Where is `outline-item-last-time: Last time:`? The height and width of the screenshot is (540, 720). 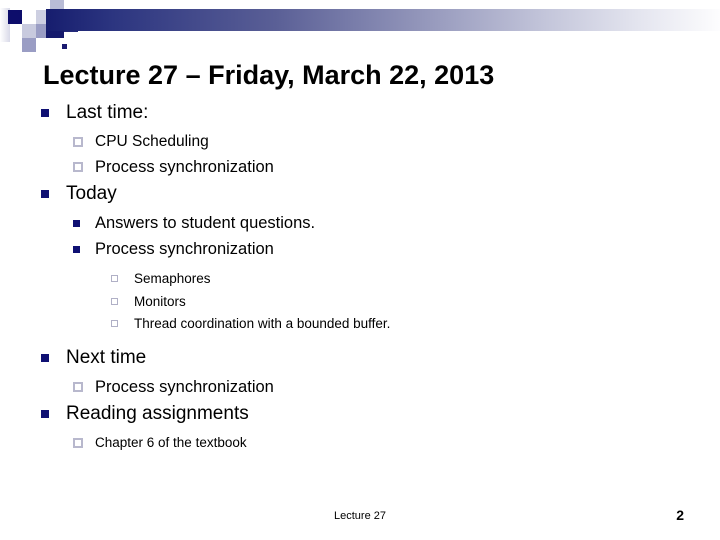 outline-item-last-time: Last time: is located at coordinates (380, 113).